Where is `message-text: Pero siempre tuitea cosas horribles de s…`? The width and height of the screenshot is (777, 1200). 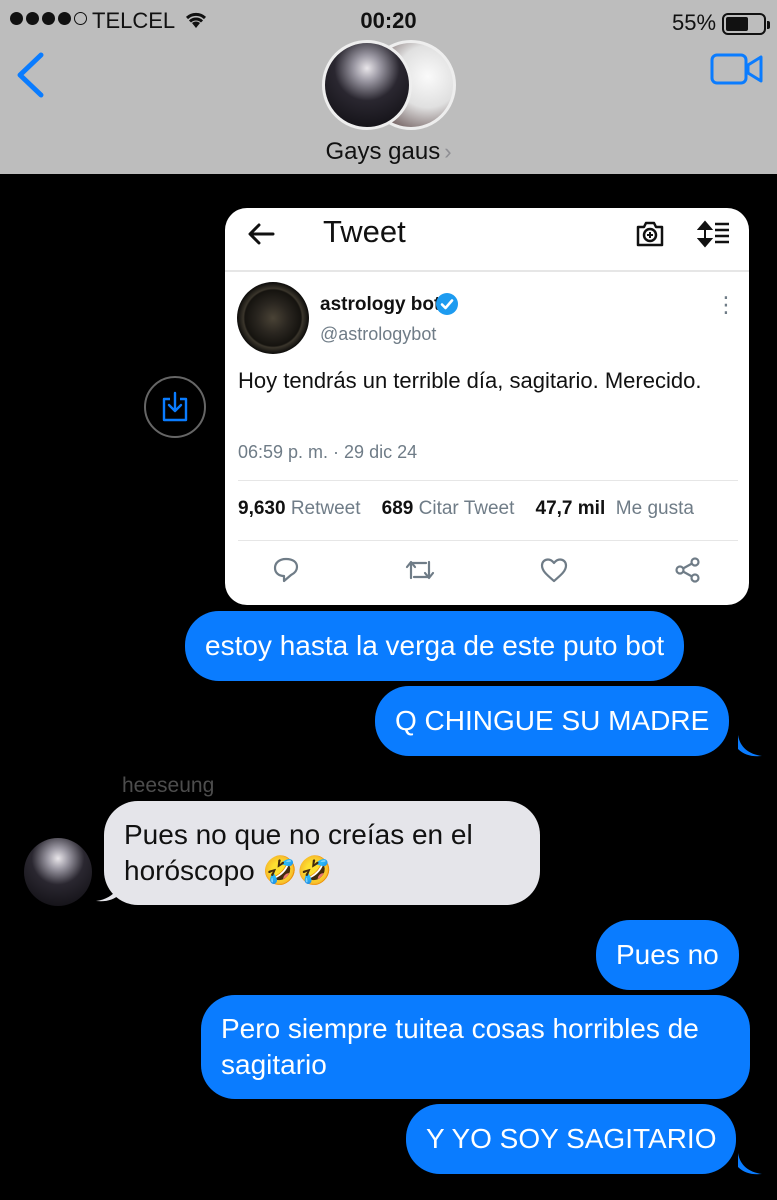 message-text: Pero siempre tuitea cosas horribles de s… is located at coordinates (460, 1046).